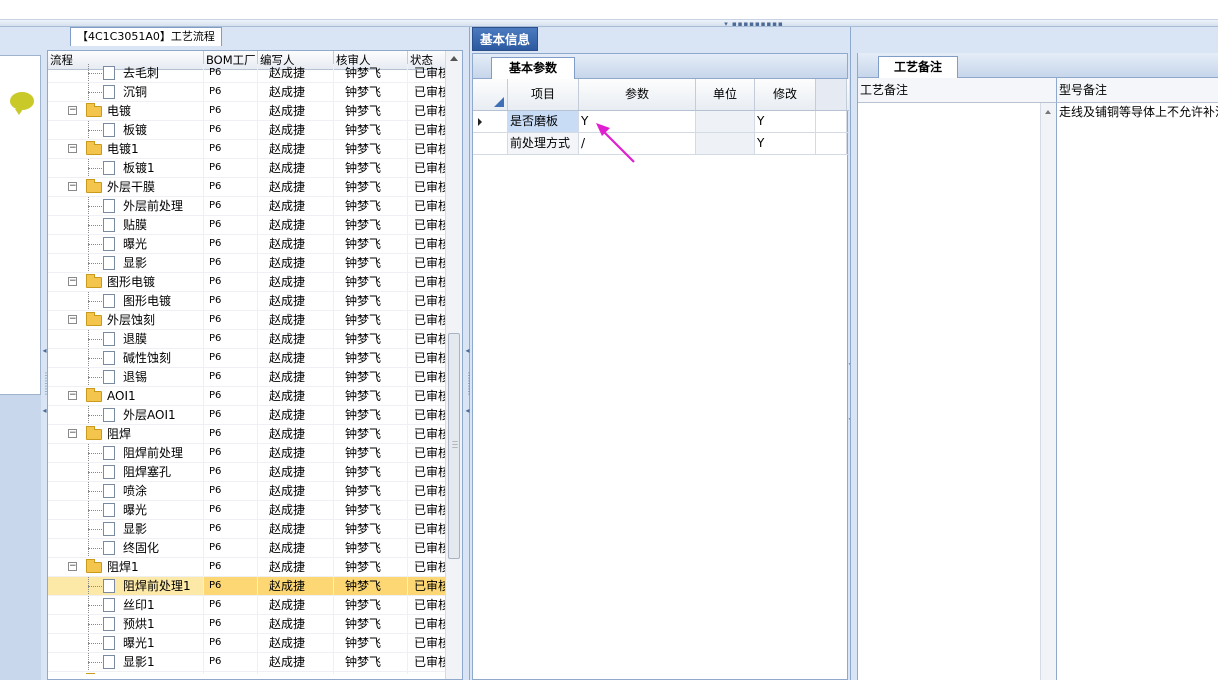 This screenshot has height=680, width=1218. Describe the element at coordinates (247, 149) in the screenshot. I see `tree-row: − 电镀1 P6赵成捷钟梦飞已审核` at that location.